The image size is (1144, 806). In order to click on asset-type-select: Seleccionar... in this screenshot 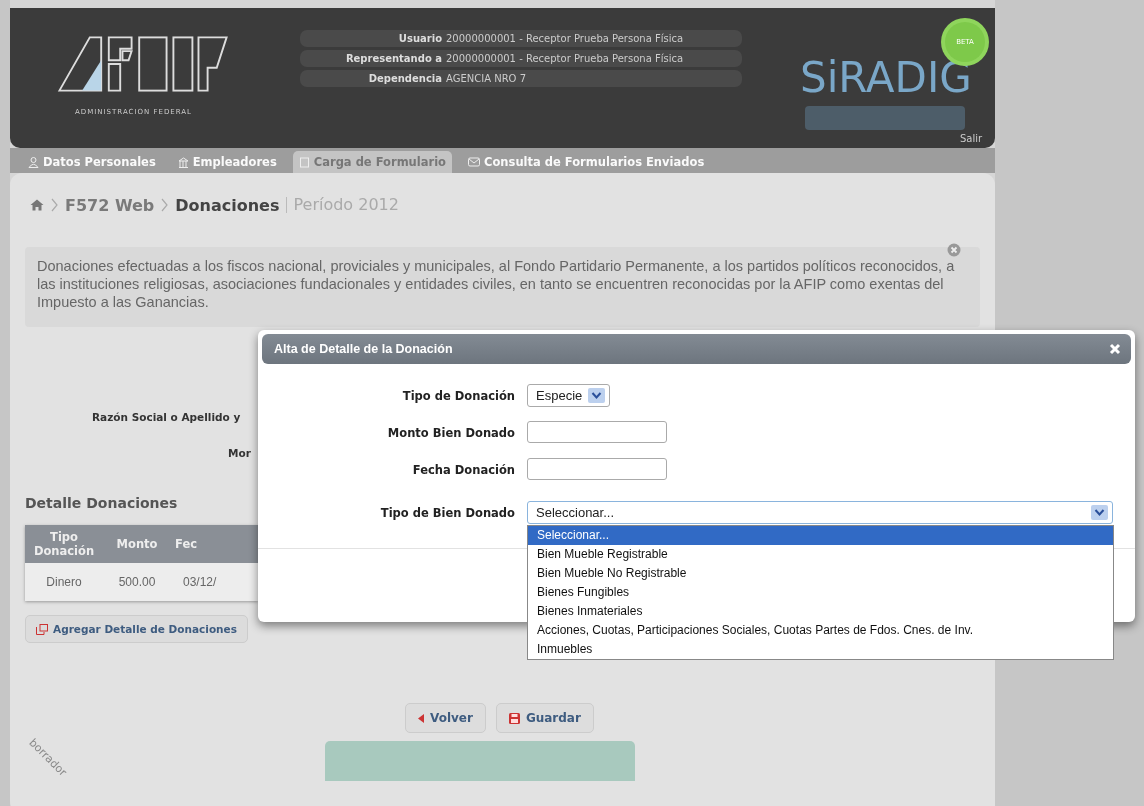, I will do `click(820, 512)`.